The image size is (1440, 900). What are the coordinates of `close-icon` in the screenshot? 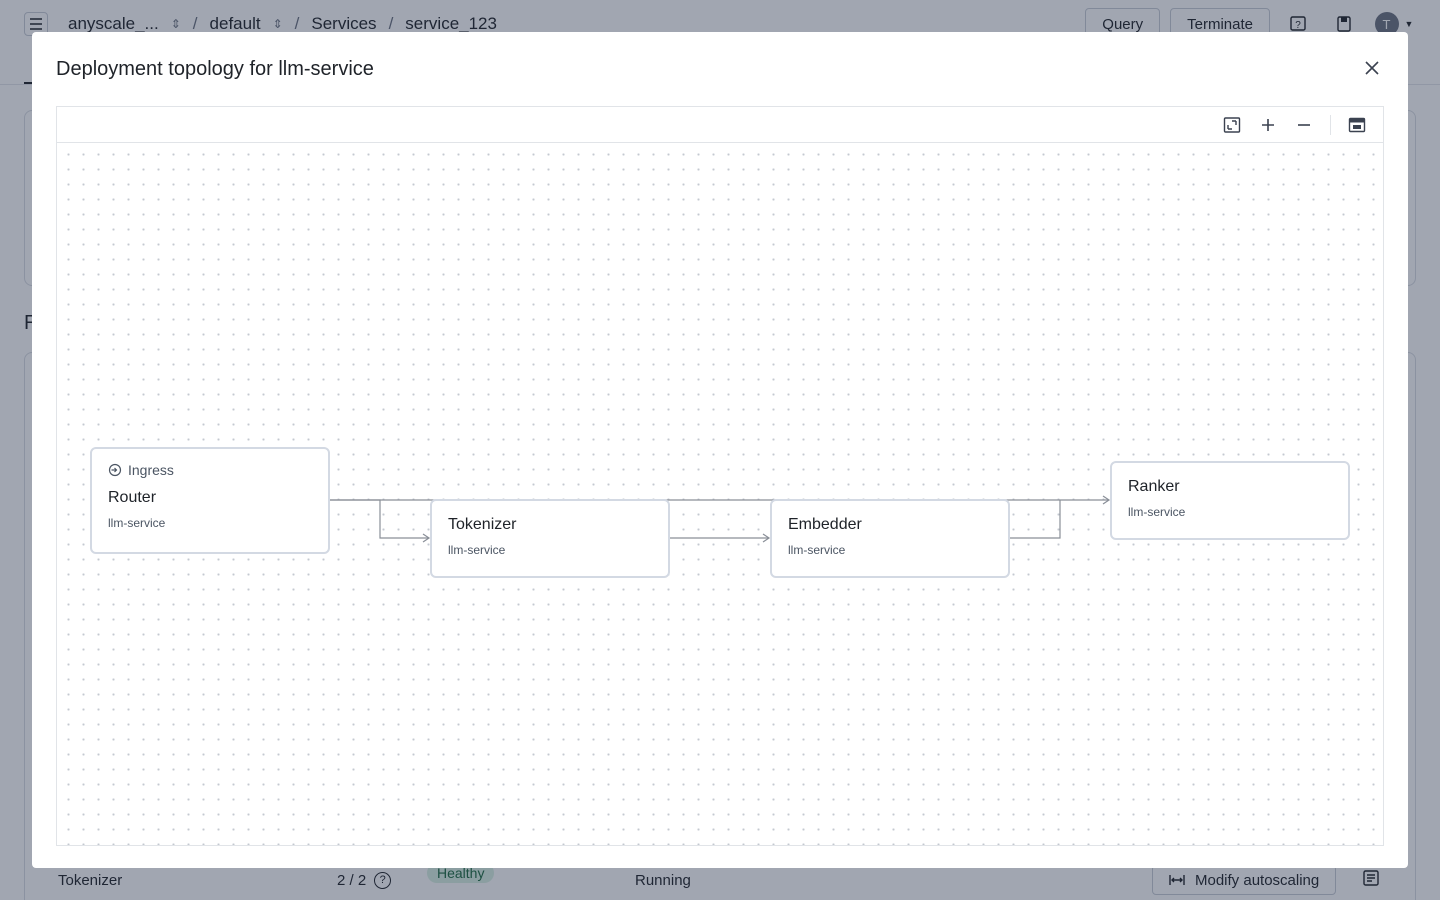 It's located at (1372, 68).